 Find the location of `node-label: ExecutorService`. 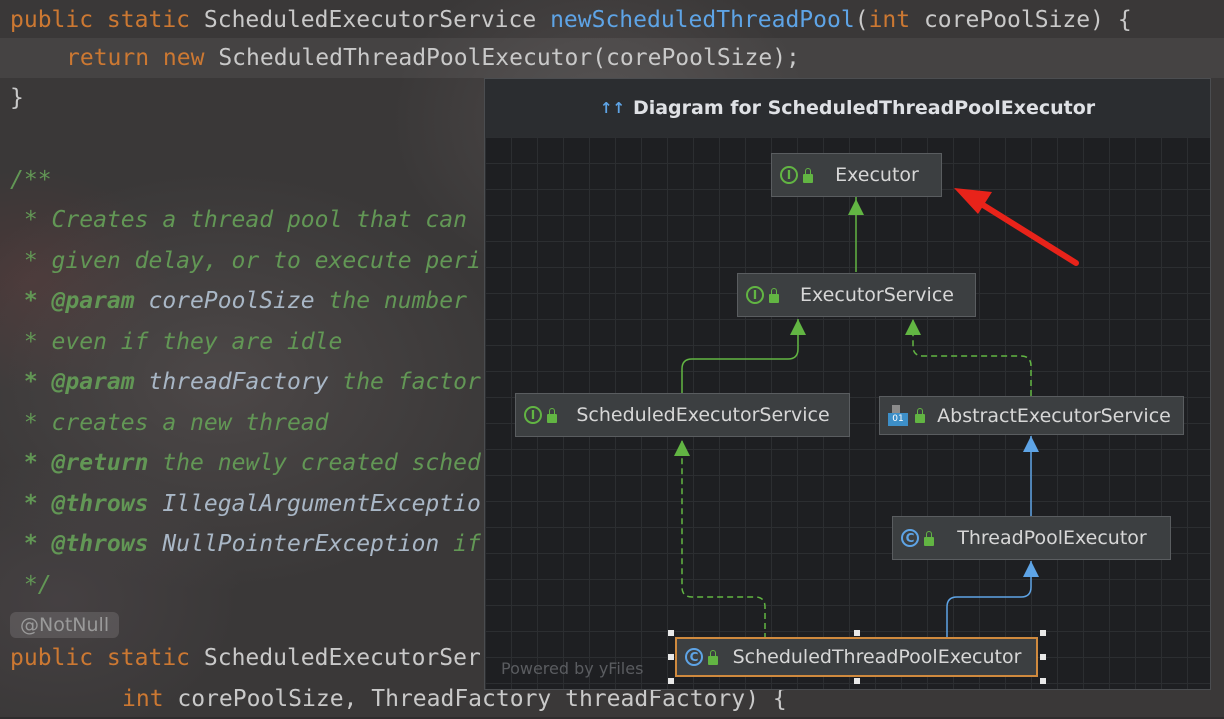

node-label: ExecutorService is located at coordinates (877, 295).